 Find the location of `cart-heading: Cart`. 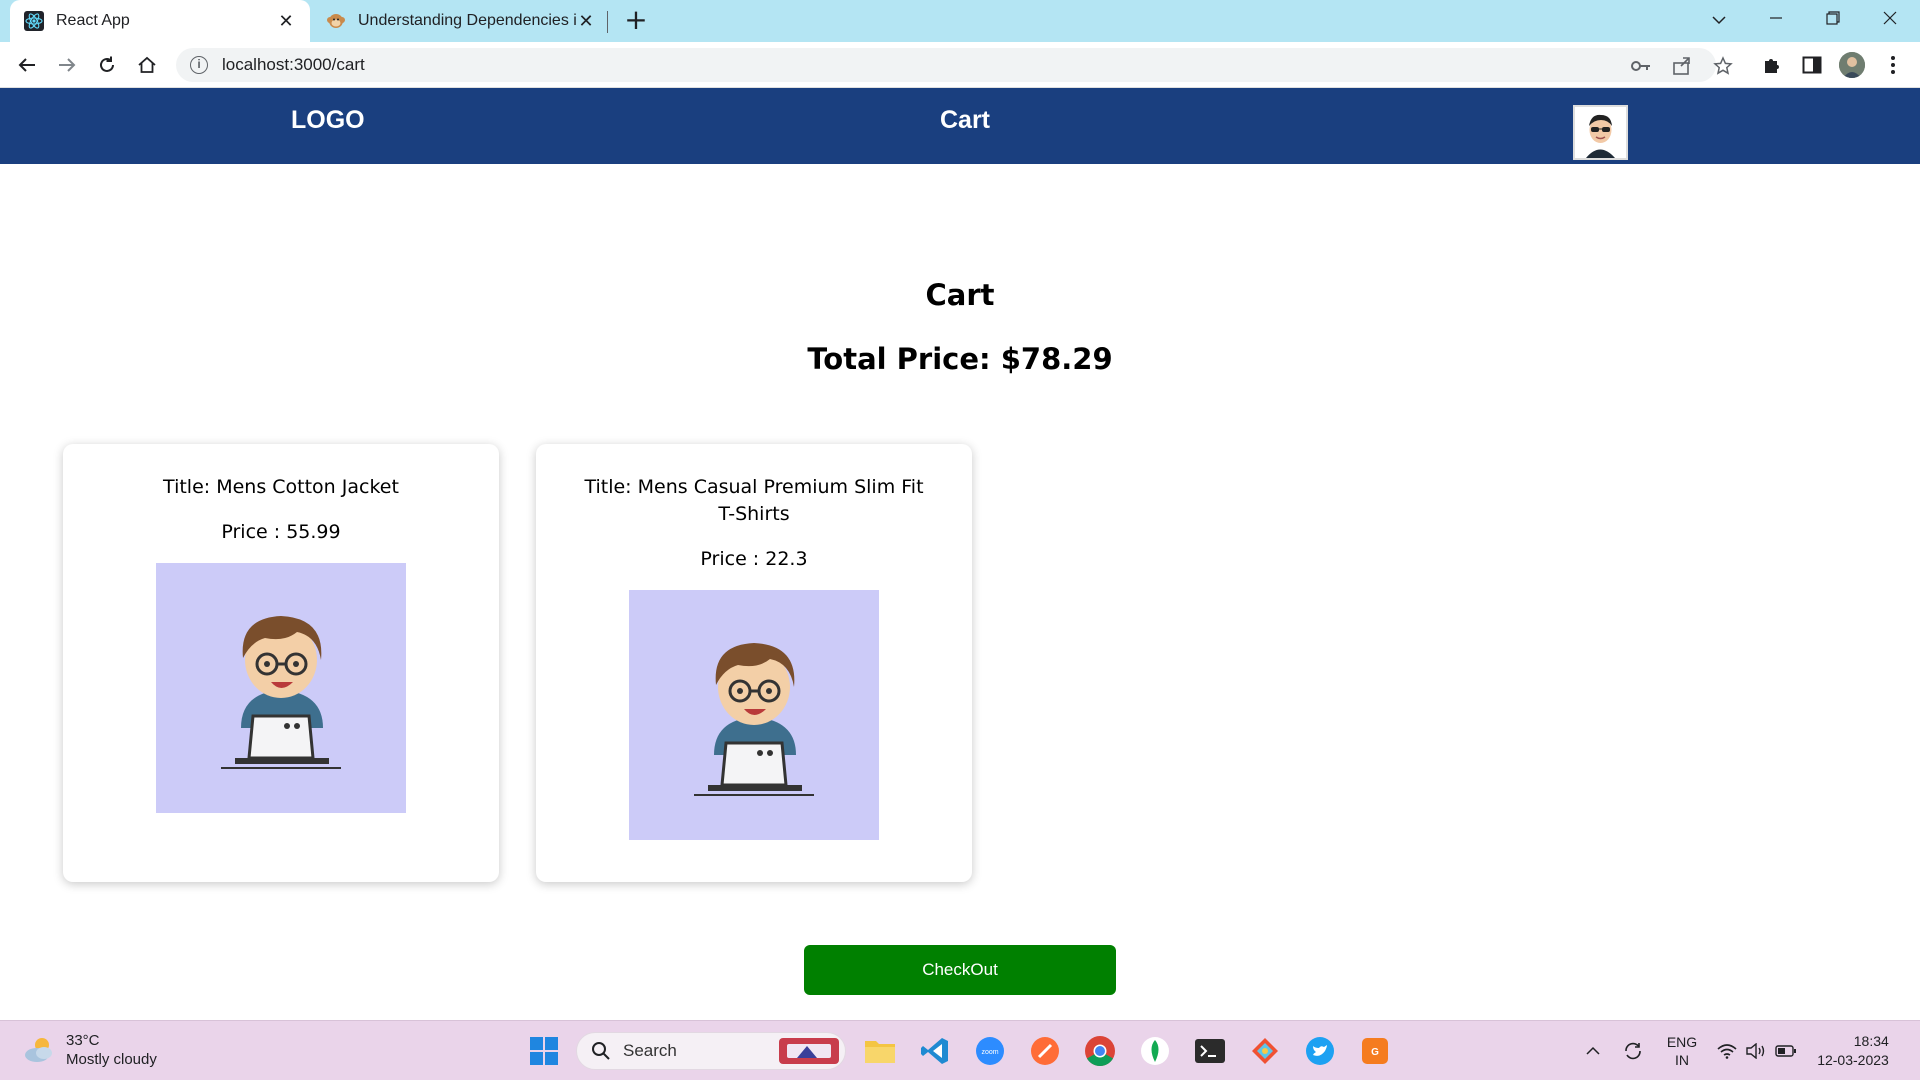

cart-heading: Cart is located at coordinates (960, 295).